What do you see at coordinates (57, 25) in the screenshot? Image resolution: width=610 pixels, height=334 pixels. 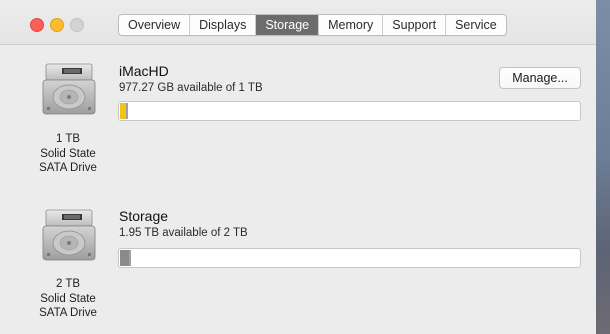 I see `minimize-button` at bounding box center [57, 25].